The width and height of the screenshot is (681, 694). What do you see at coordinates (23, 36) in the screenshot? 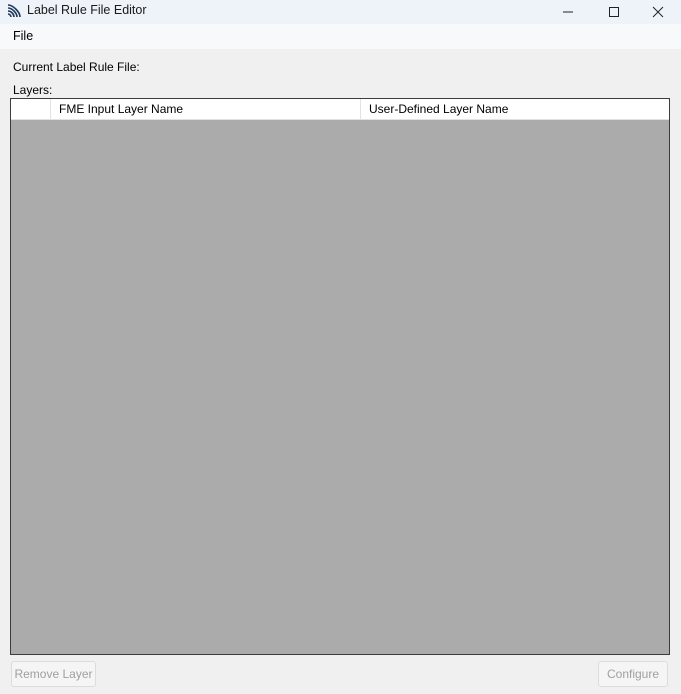
I see `menu-file: File` at bounding box center [23, 36].